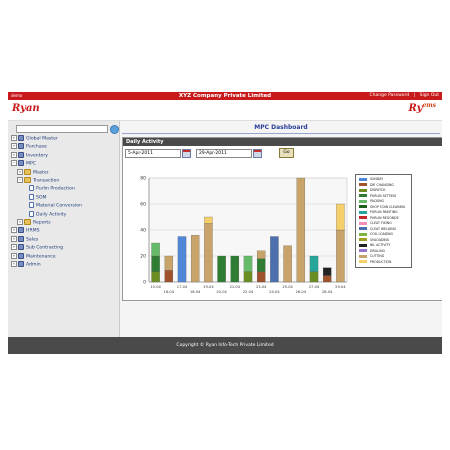  I want to click on from-calendar-icon, so click(186, 153).